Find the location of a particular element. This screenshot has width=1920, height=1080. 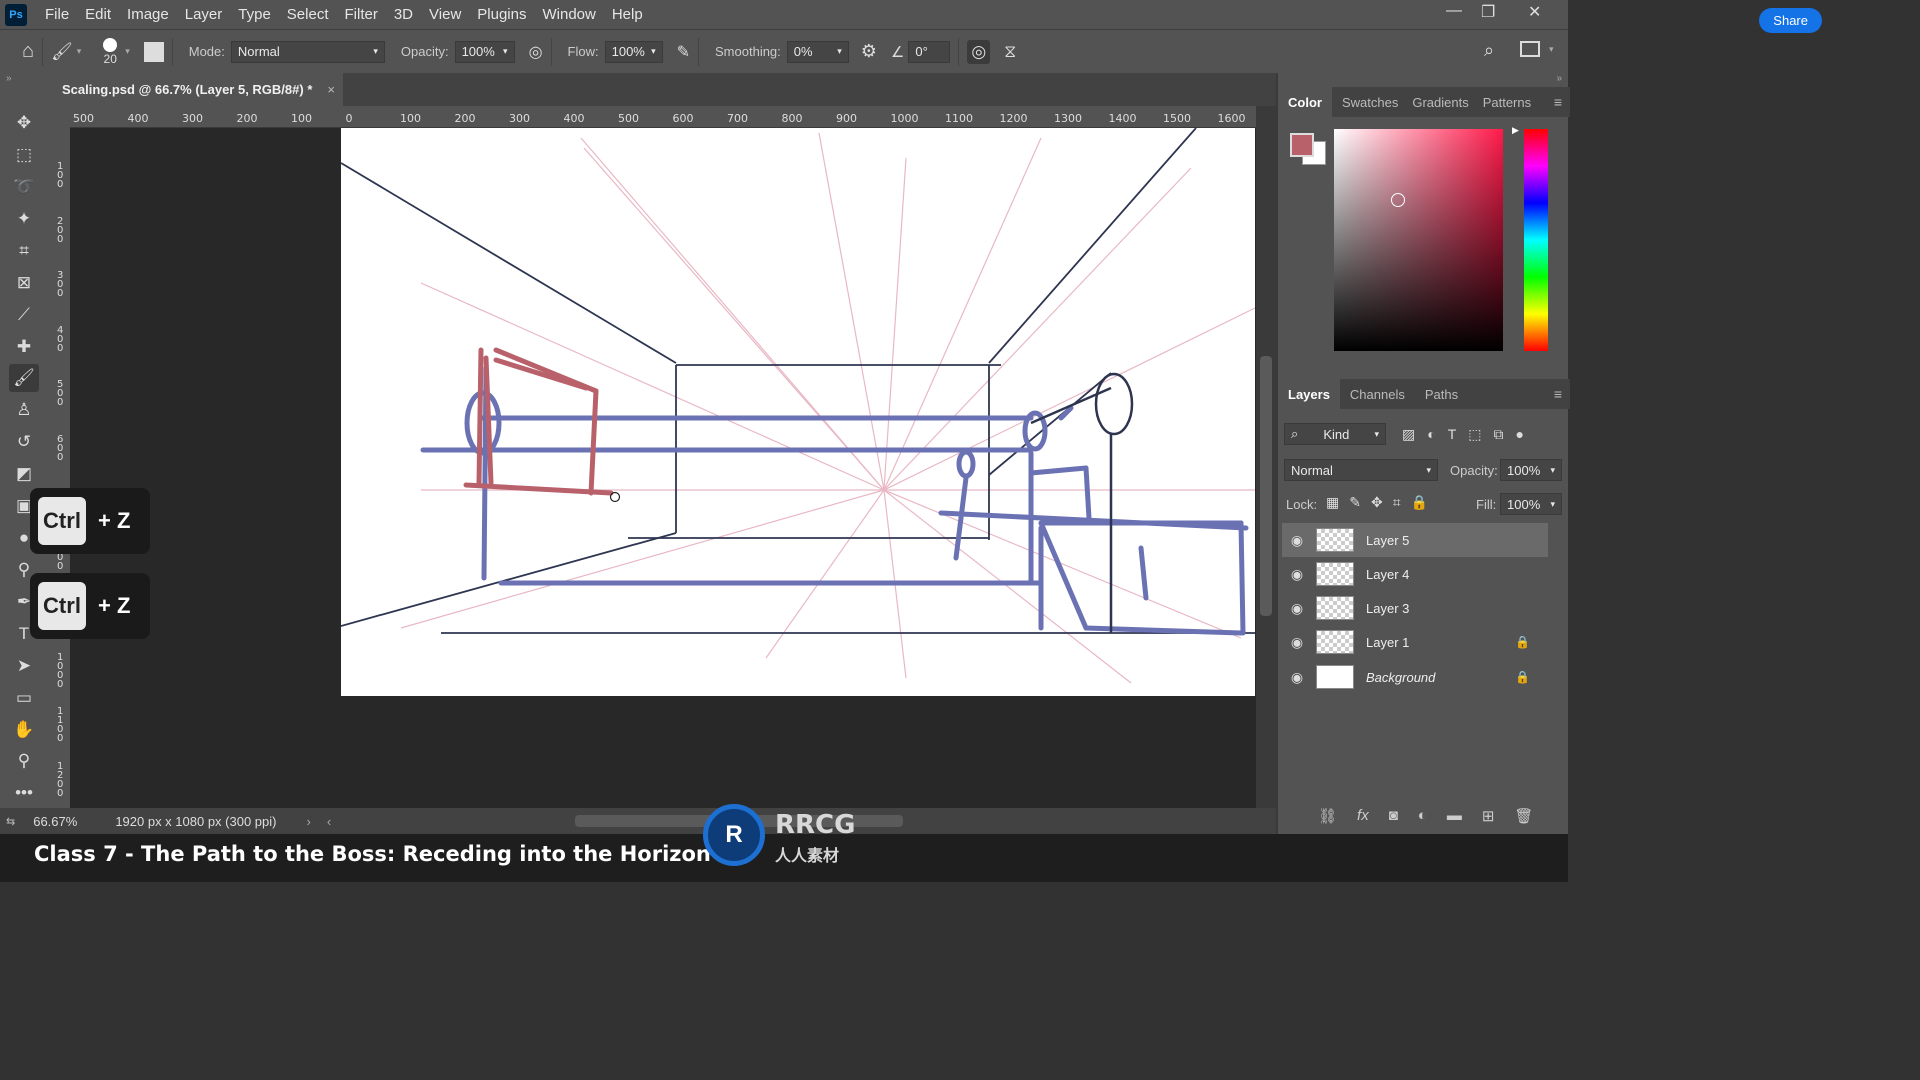

pressure-opacity-icon: ◎ is located at coordinates (536, 52).